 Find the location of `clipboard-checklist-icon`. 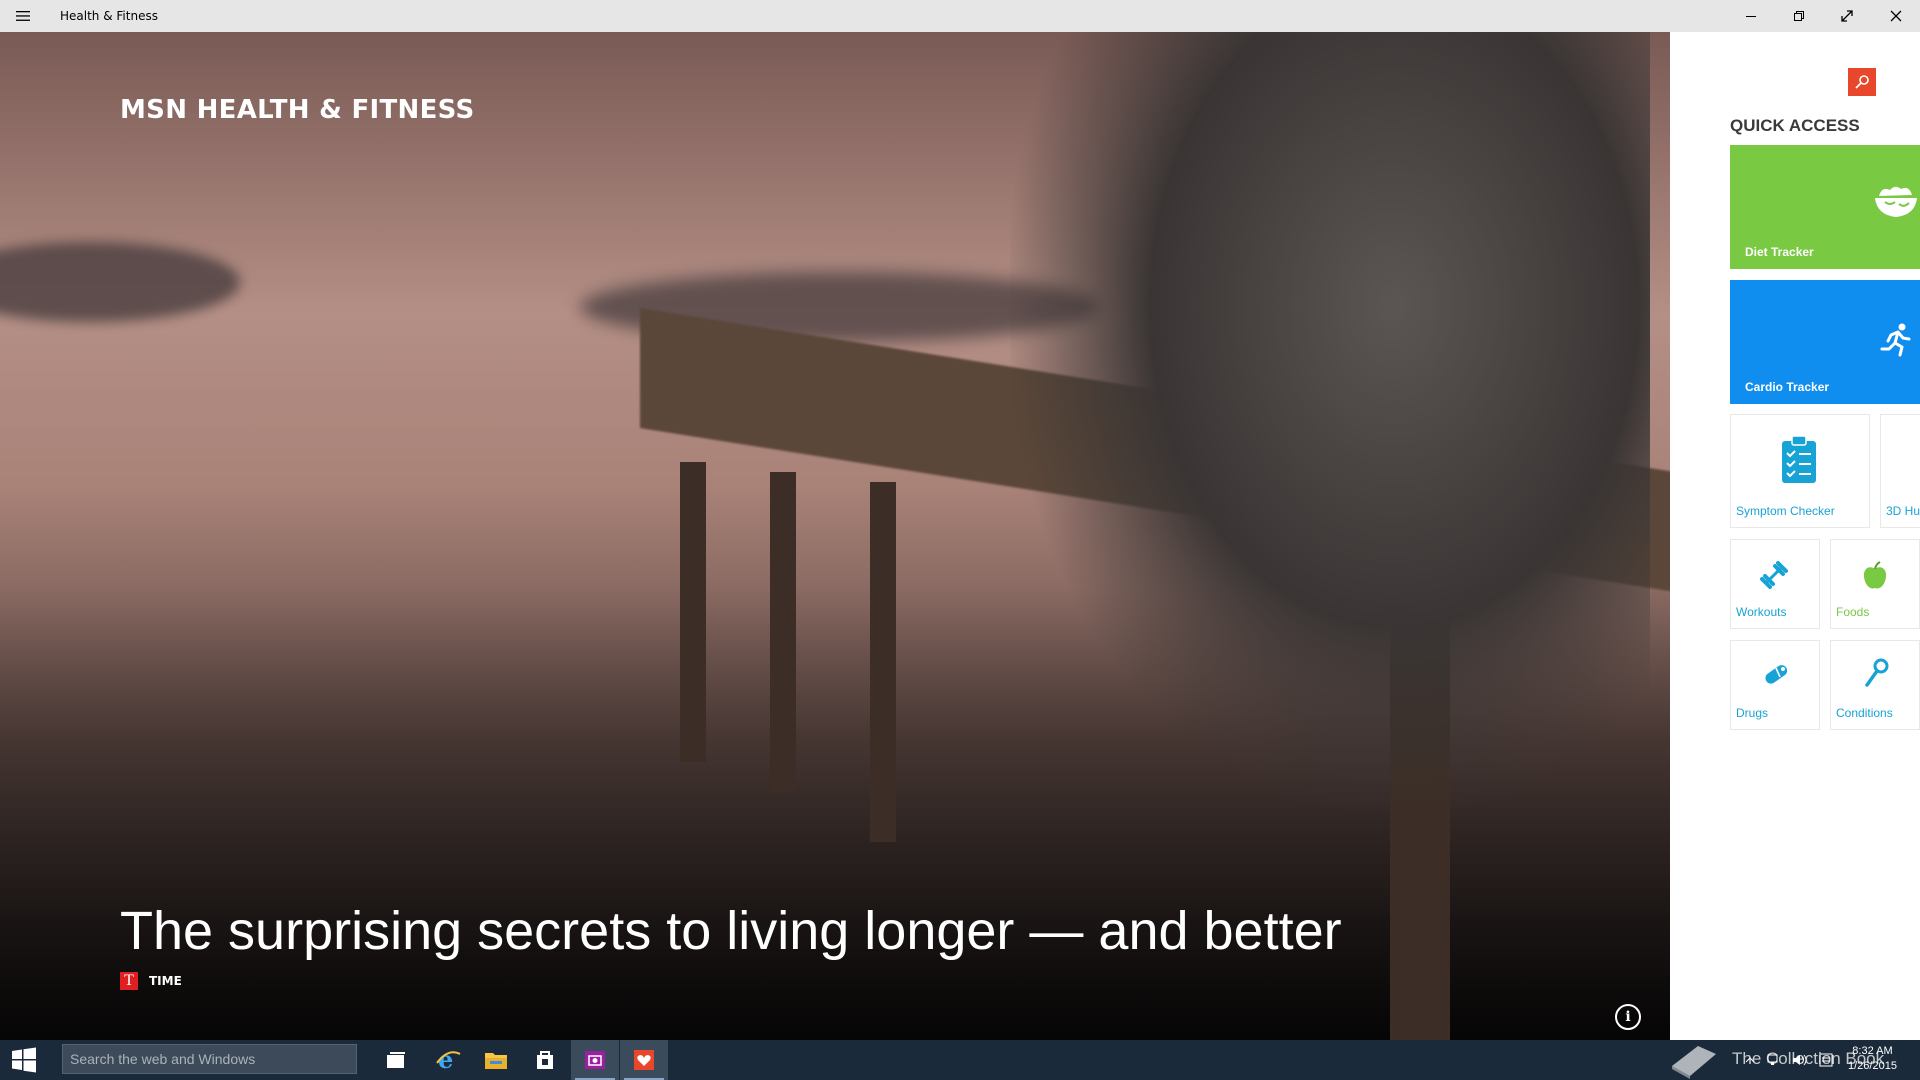

clipboard-checklist-icon is located at coordinates (1799, 459).